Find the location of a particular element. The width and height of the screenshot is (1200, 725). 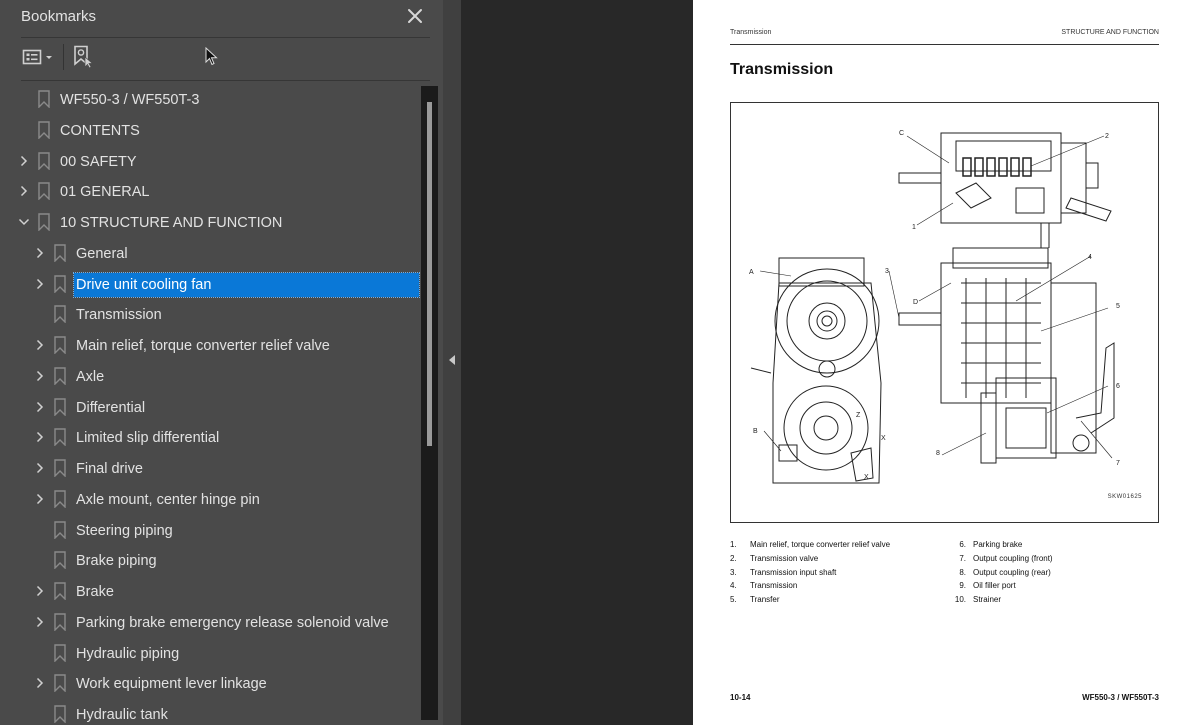

legend-number: 2. is located at coordinates (733, 558).